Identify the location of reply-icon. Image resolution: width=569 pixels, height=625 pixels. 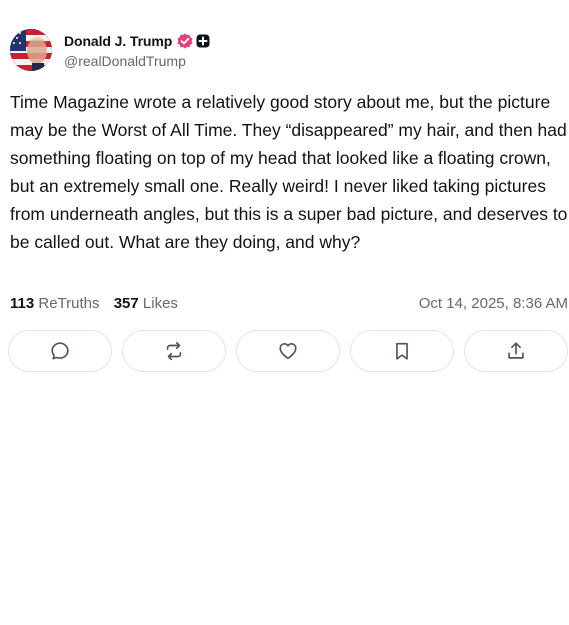
(60, 351).